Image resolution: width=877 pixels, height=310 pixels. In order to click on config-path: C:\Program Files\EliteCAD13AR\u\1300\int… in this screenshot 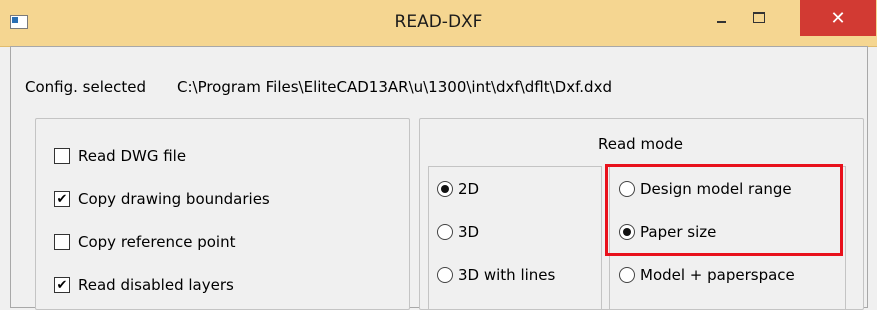, I will do `click(394, 87)`.